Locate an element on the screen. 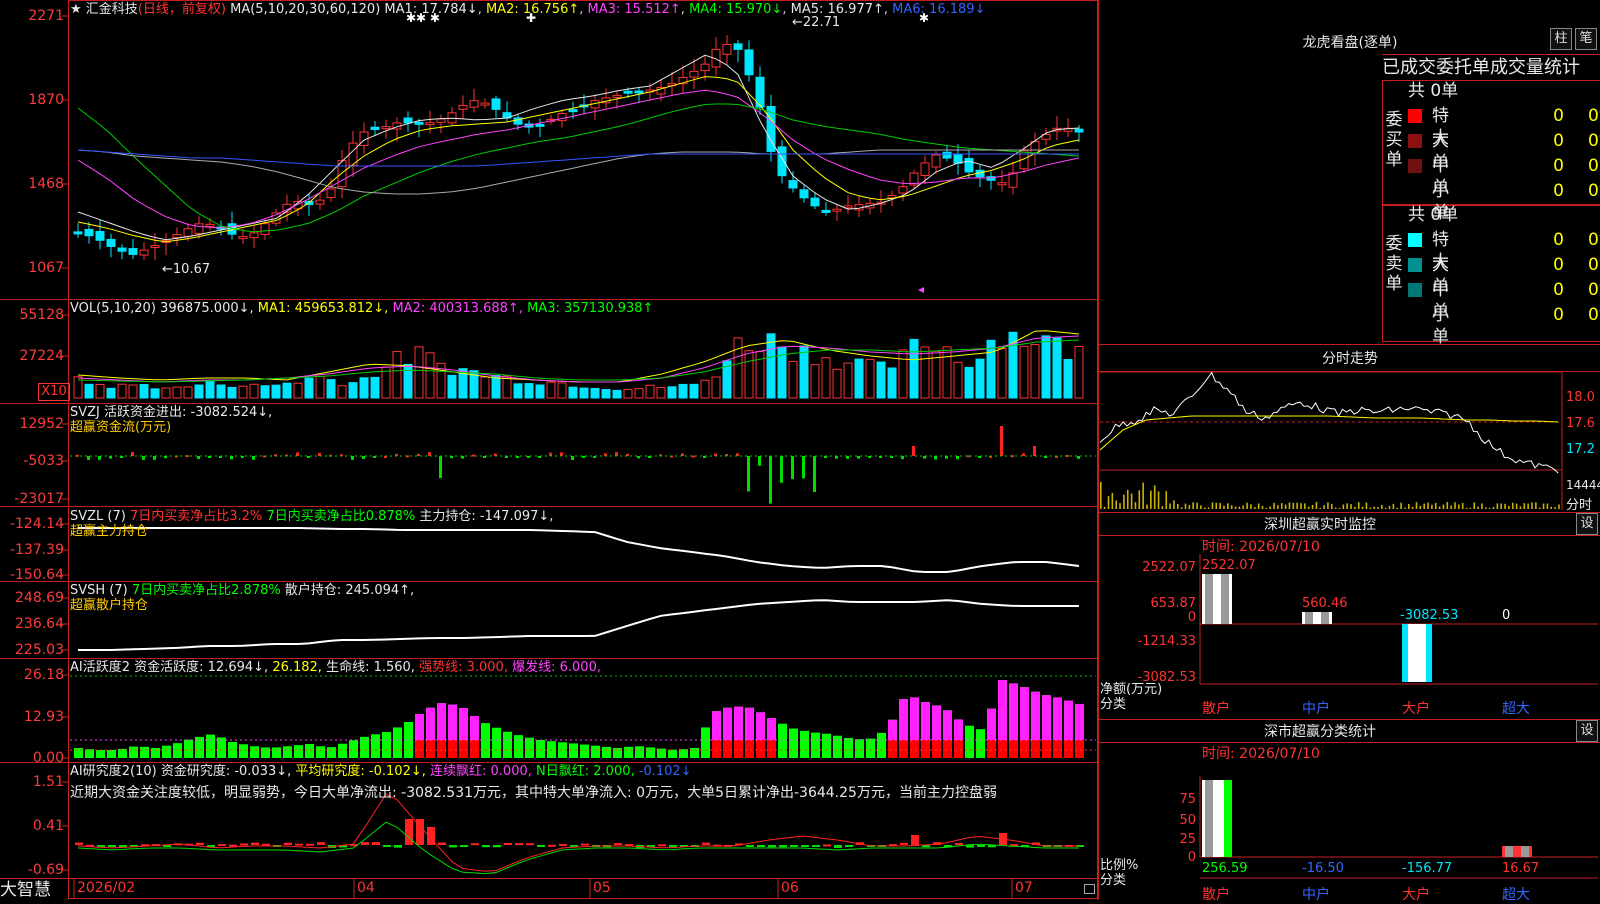 Image resolution: width=1600 pixels, height=904 pixels. bar-mode-button: 柱 is located at coordinates (1561, 39).